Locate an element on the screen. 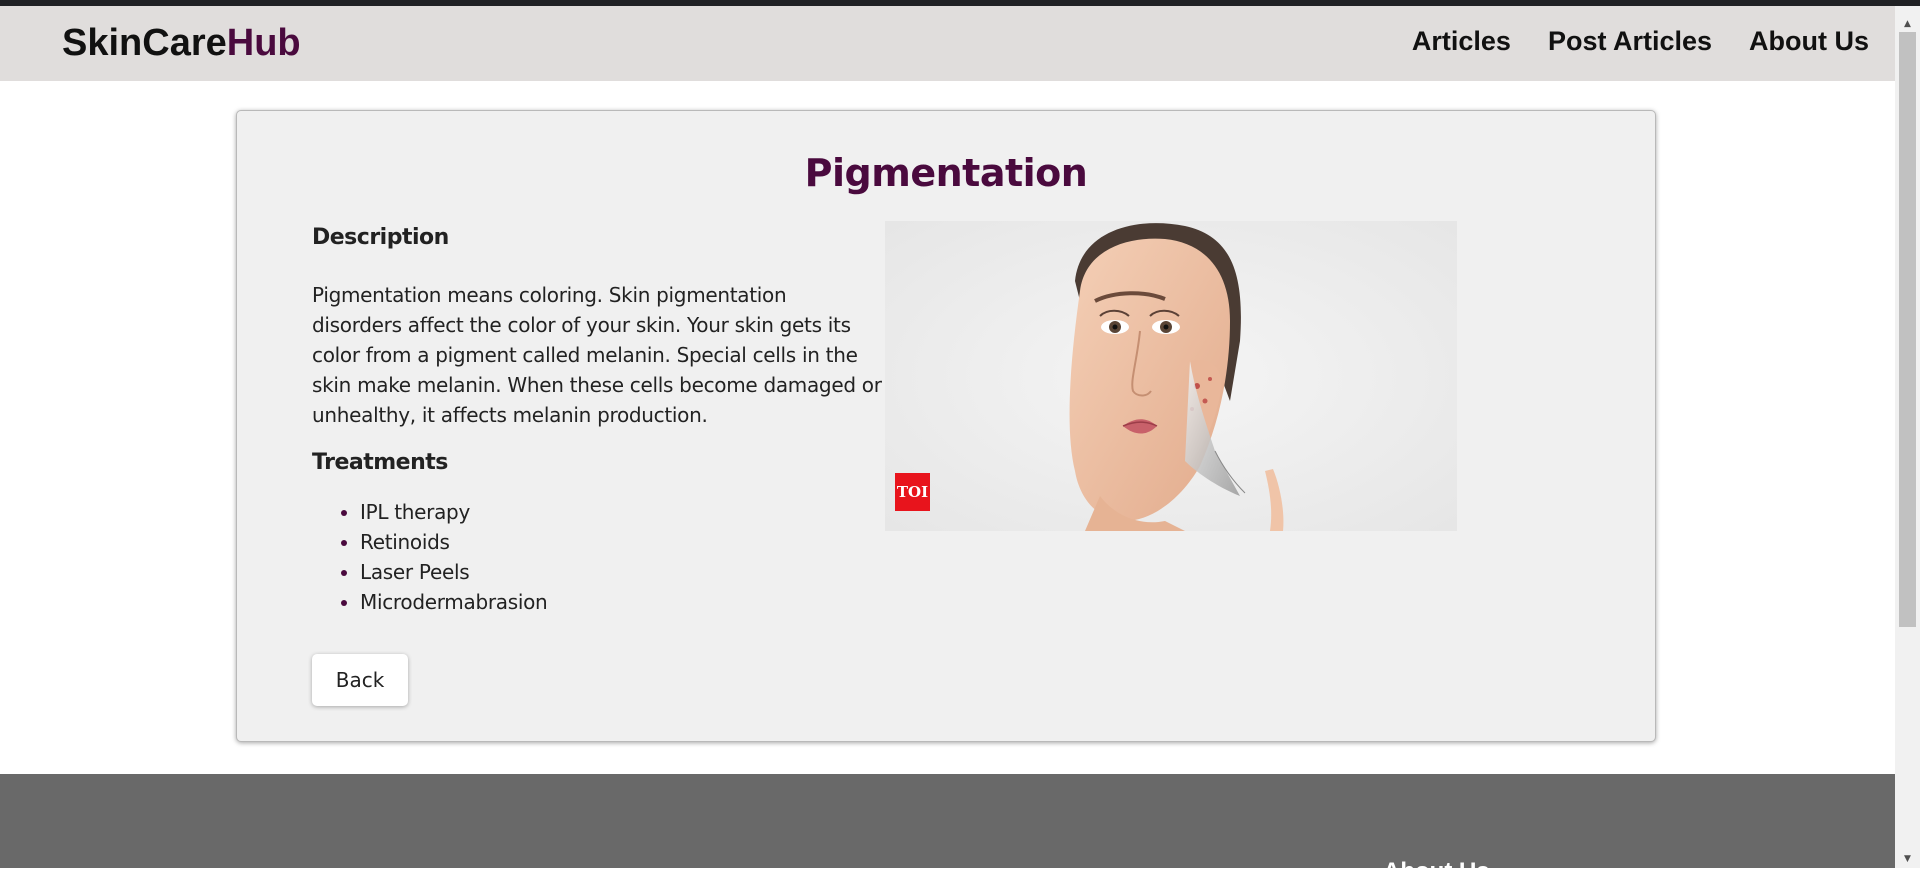  page-scrollbar: ▲ ▼ is located at coordinates (1907, 437).